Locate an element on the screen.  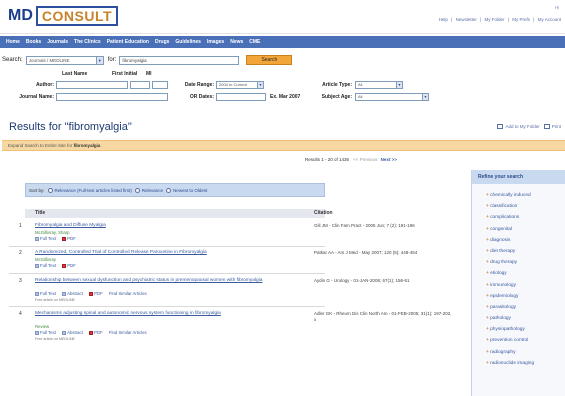
md-consult-logo: MD CONSULT is located at coordinates (63, 16).